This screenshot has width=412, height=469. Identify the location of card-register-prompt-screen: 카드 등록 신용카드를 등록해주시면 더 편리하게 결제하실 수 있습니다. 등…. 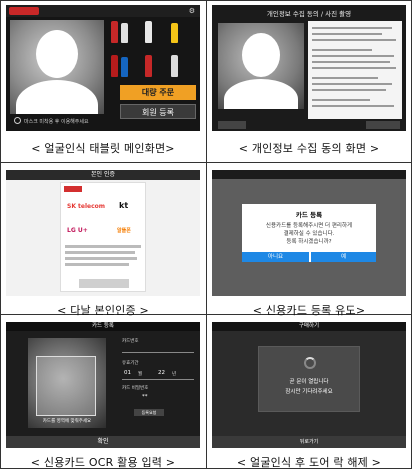
(309, 233).